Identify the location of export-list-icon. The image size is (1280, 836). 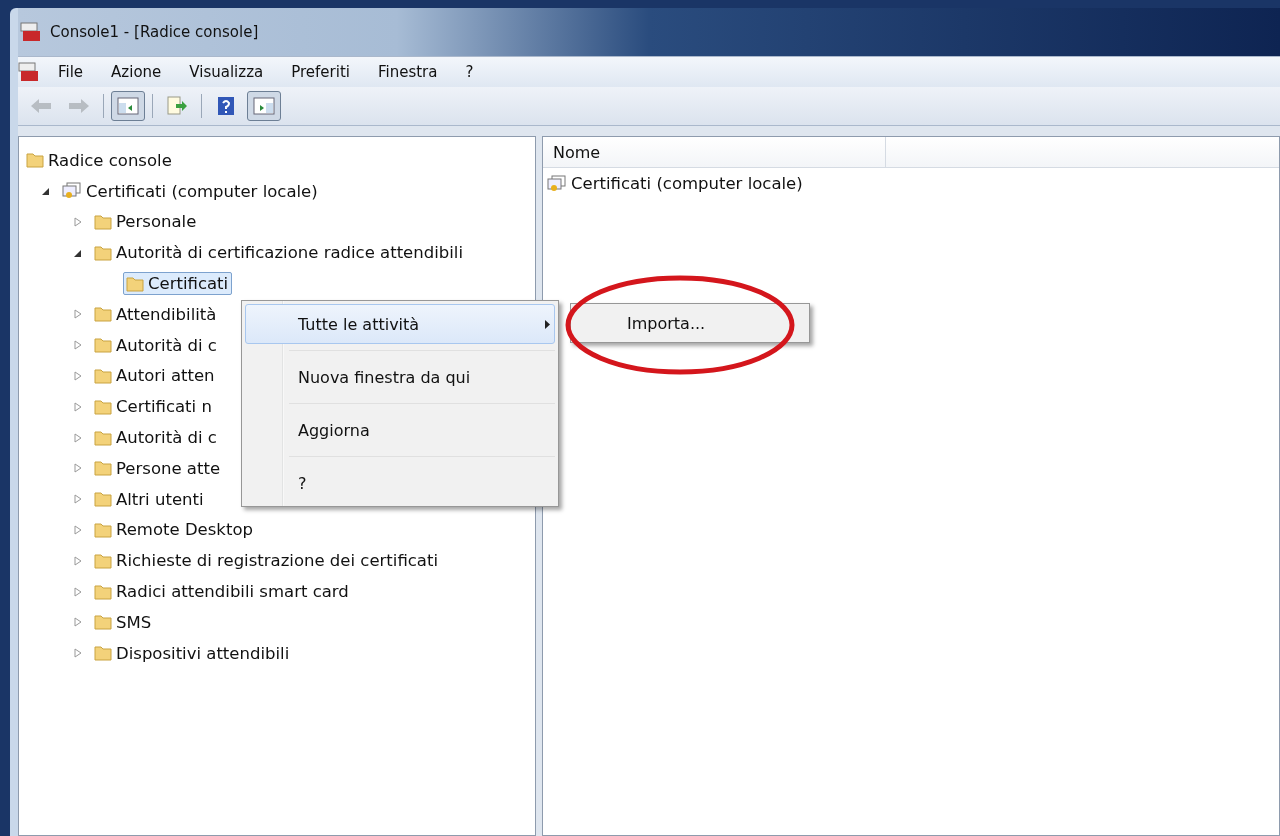
(177, 106).